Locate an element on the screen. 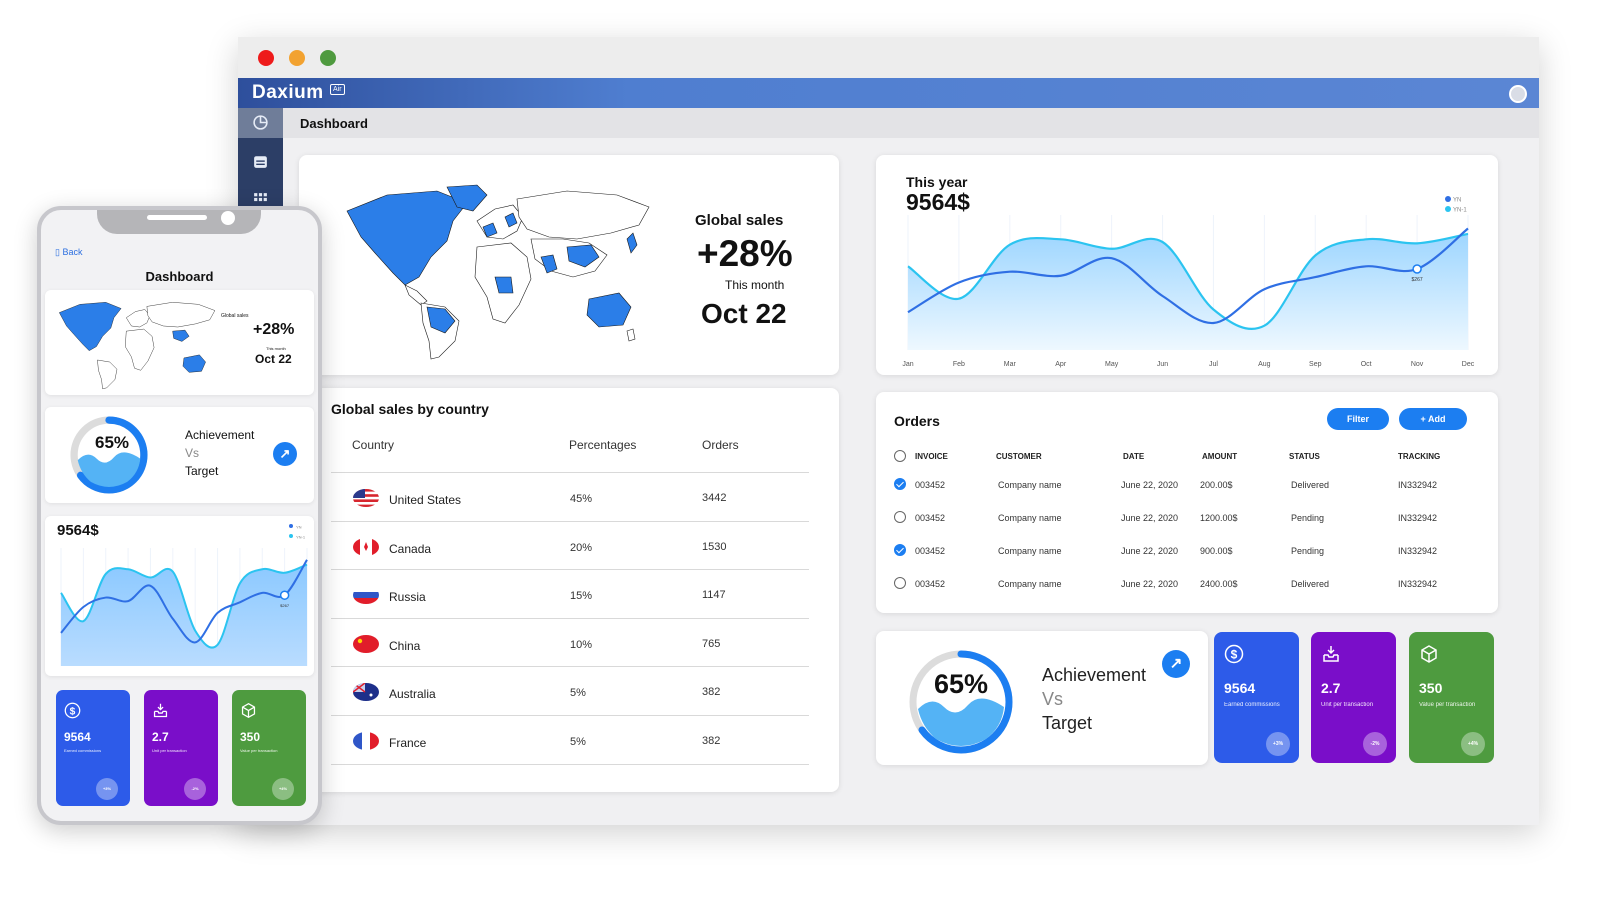 The width and height of the screenshot is (1600, 906). ca-flag-icon is located at coordinates (366, 546).